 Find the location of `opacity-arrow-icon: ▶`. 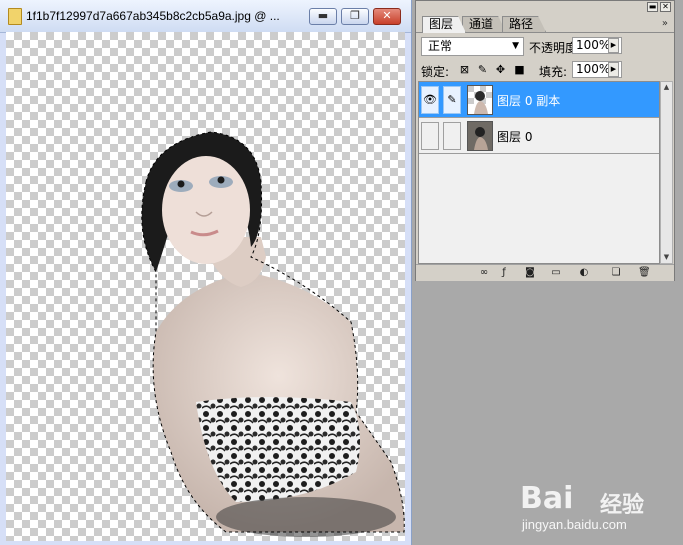

opacity-arrow-icon: ▶ is located at coordinates (613, 45).